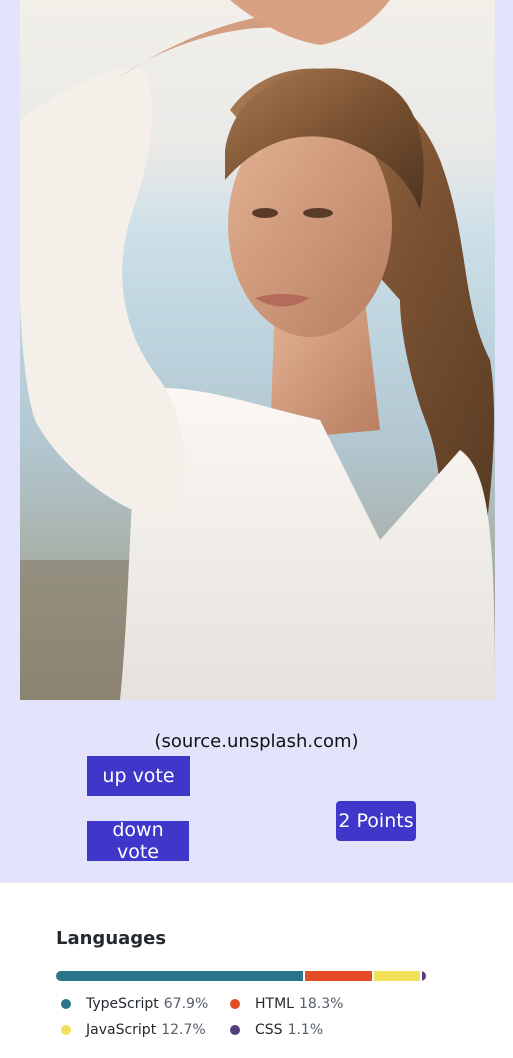 The image size is (513, 1058). I want to click on language-item-css: CSS 1.1%, so click(305, 1029).